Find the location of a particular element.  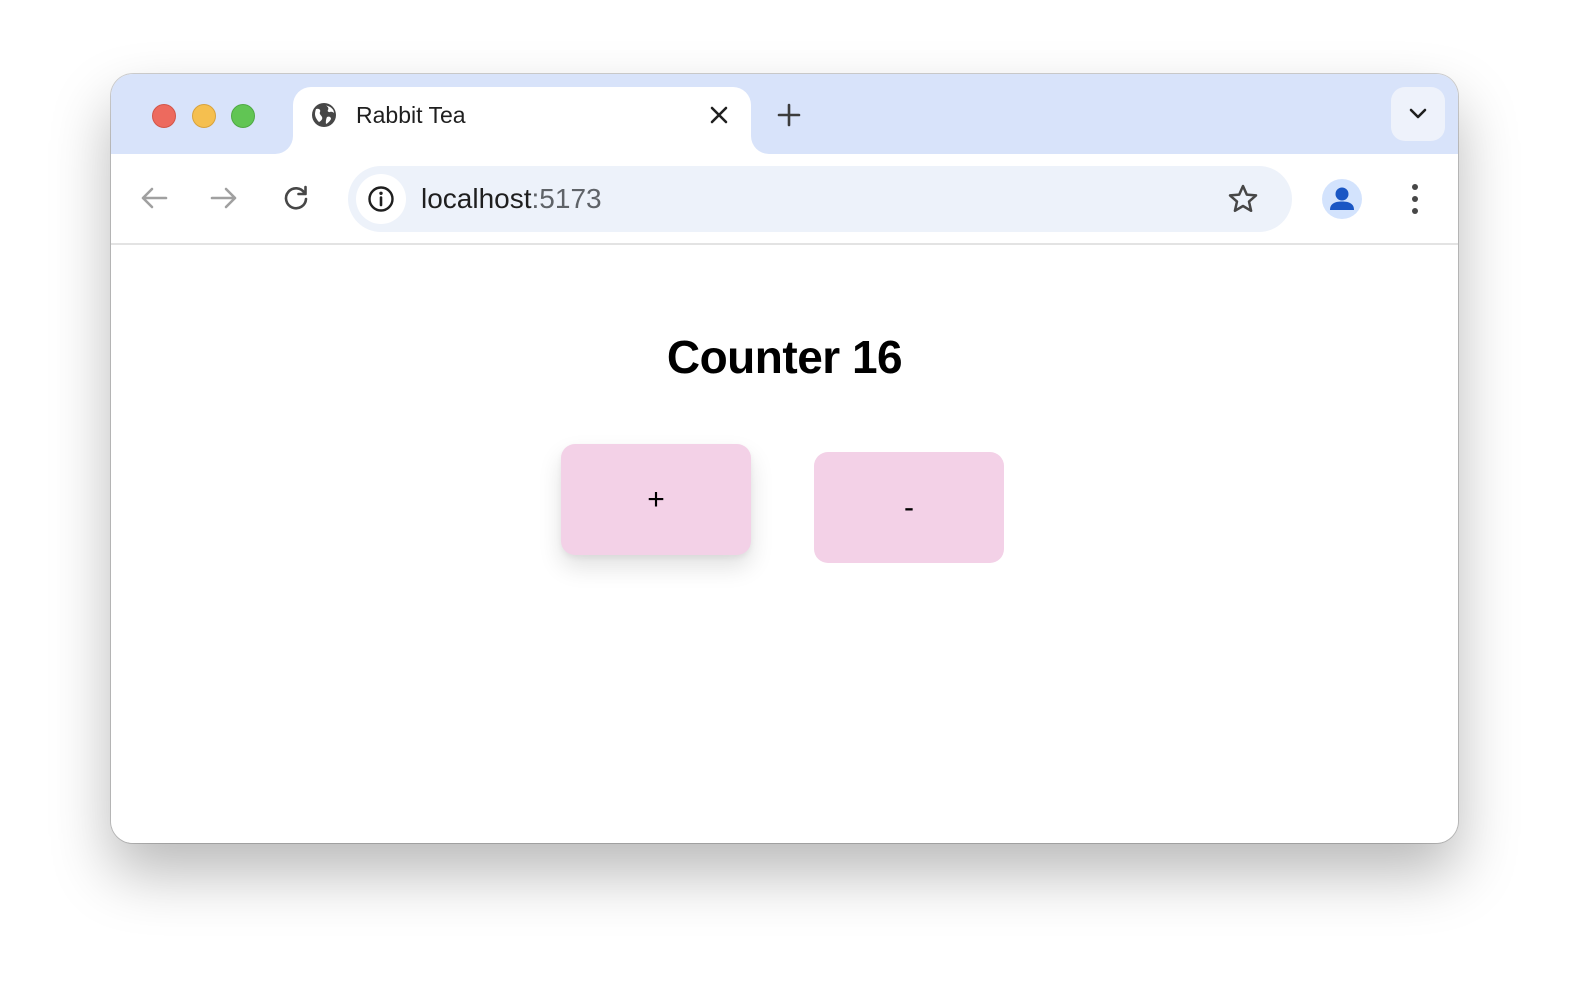

bookmark-button is located at coordinates (1243, 199).